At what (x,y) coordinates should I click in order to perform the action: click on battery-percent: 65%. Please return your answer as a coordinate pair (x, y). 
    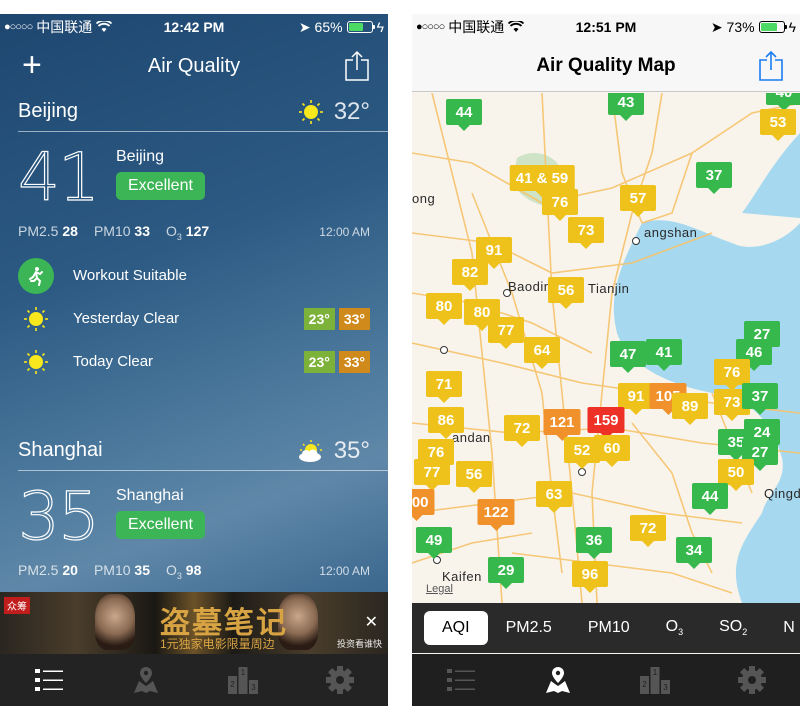
    Looking at the image, I should click on (328, 27).